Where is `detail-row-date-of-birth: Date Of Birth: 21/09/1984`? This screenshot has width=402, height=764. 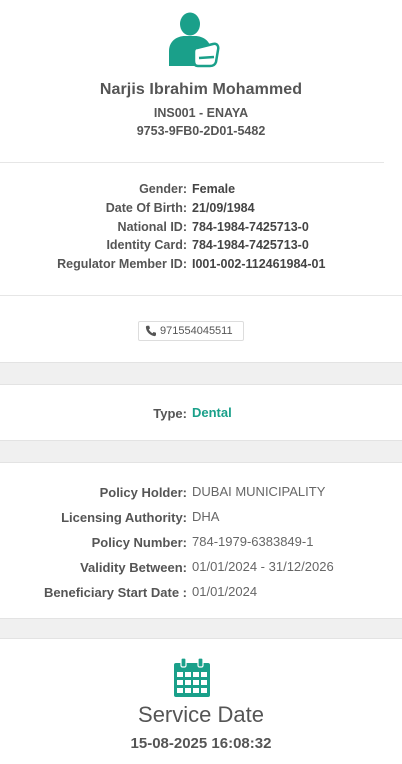 detail-row-date-of-birth: Date Of Birth: 21/09/1984 is located at coordinates (201, 210).